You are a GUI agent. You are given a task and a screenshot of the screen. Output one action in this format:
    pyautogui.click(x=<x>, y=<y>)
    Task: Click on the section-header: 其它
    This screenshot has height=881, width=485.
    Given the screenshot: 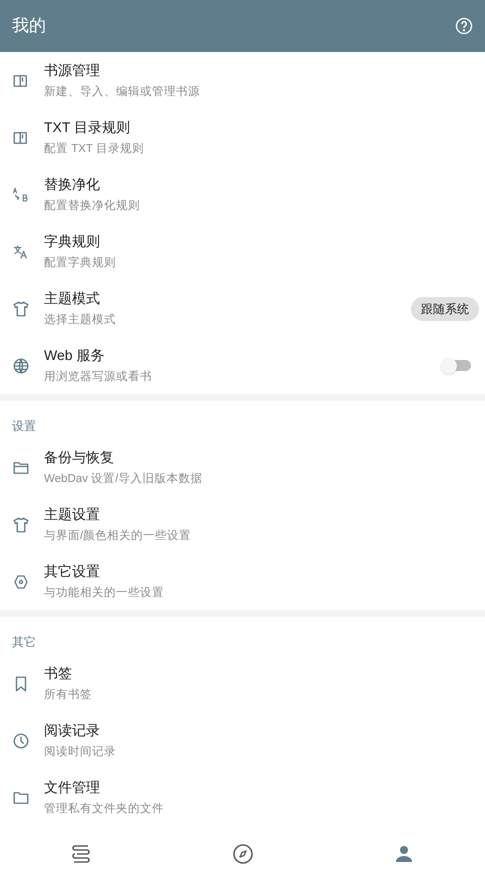 What is the action you would take?
    pyautogui.click(x=24, y=642)
    